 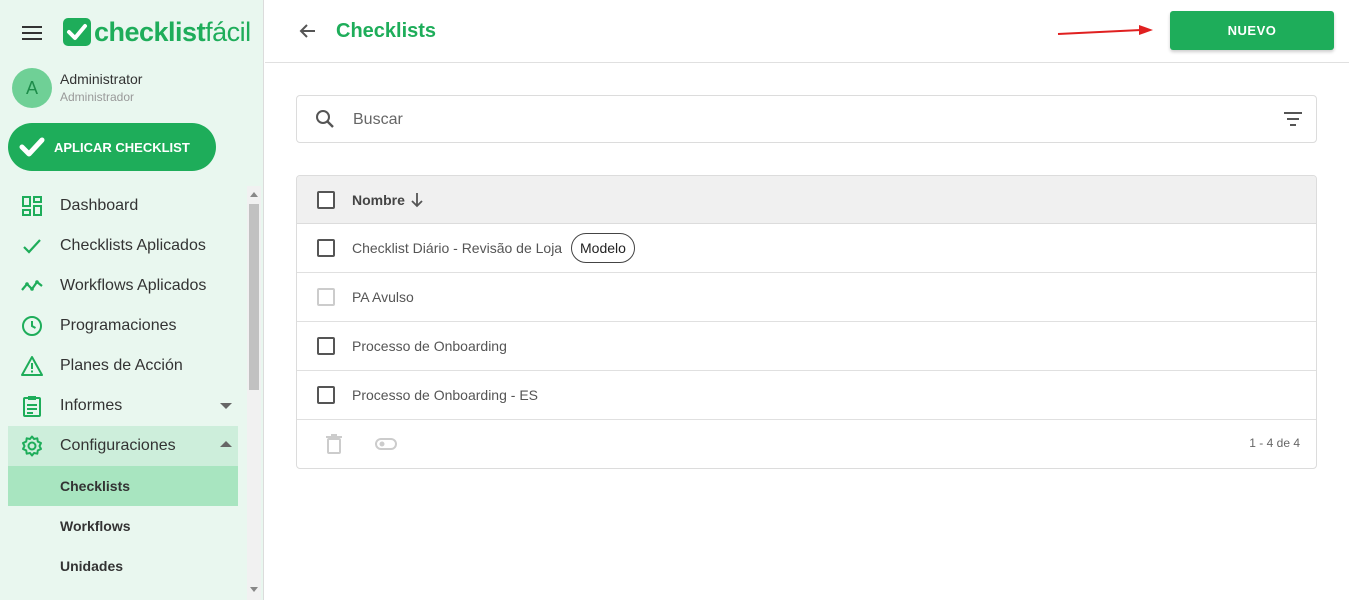 I want to click on apply-checklist-button: APLICAR CHECKLIST, so click(x=112, y=147).